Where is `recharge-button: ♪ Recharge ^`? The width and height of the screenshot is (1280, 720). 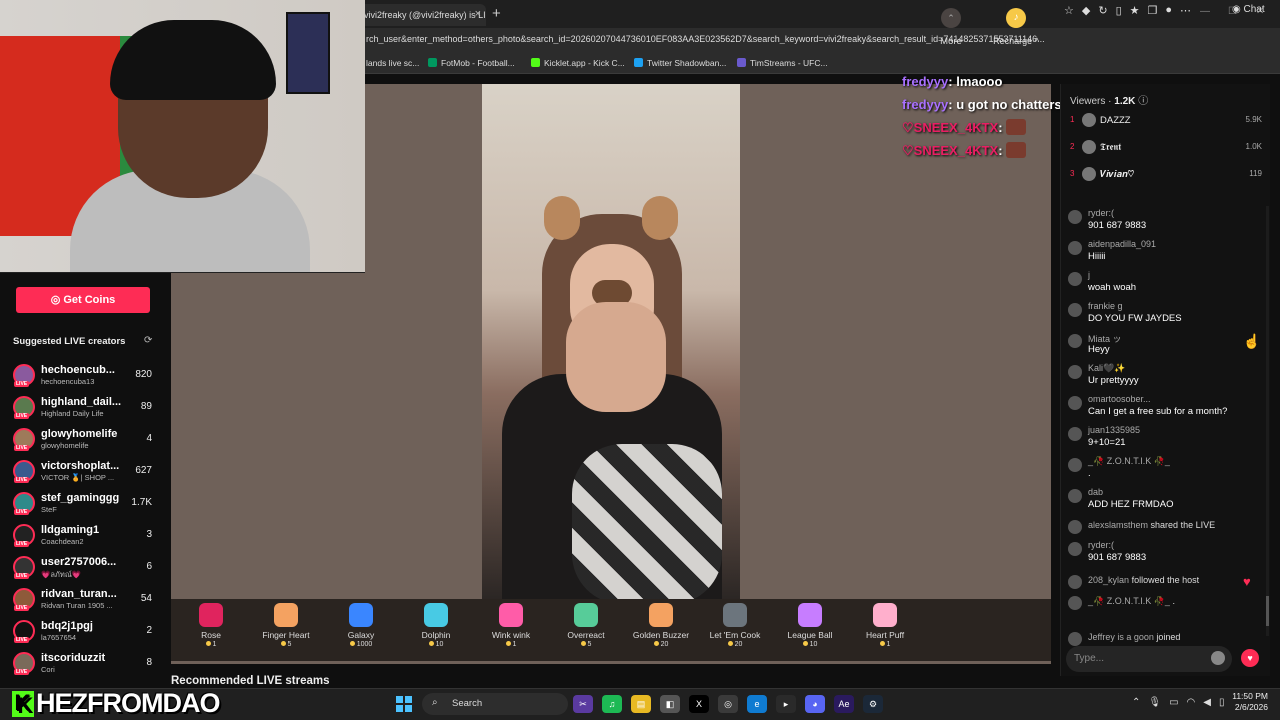
recharge-button: ♪ Recharge ^ is located at coordinates (1016, 27).